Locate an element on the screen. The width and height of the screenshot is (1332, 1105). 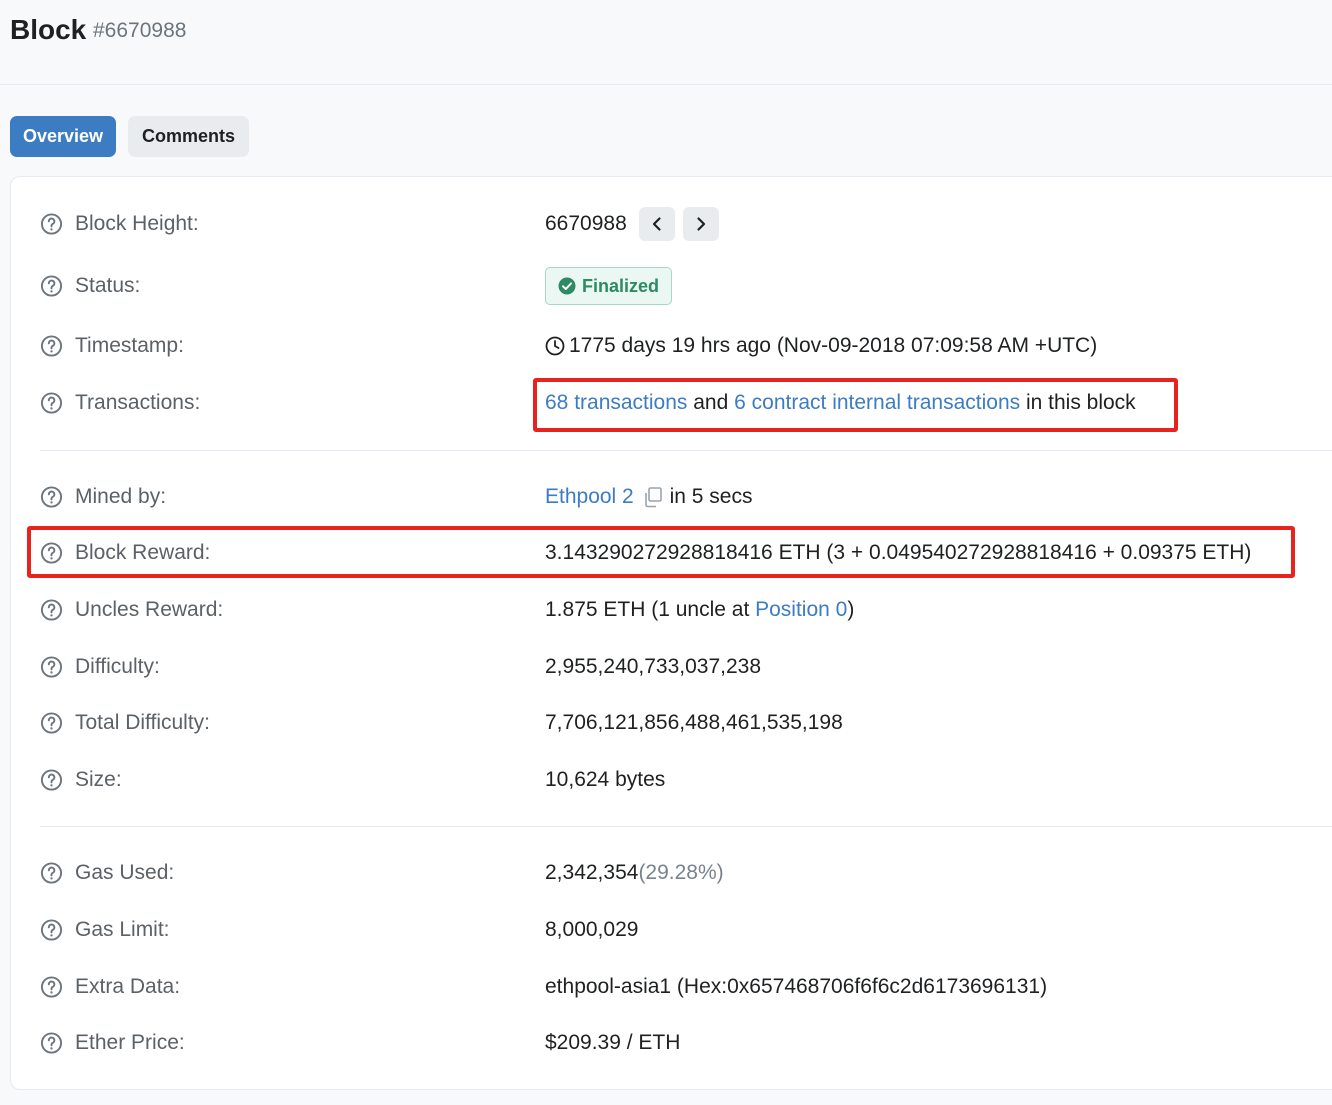
row-difficulty: Difficulty: 2,955,240,733,037,238 is located at coordinates (666, 667).